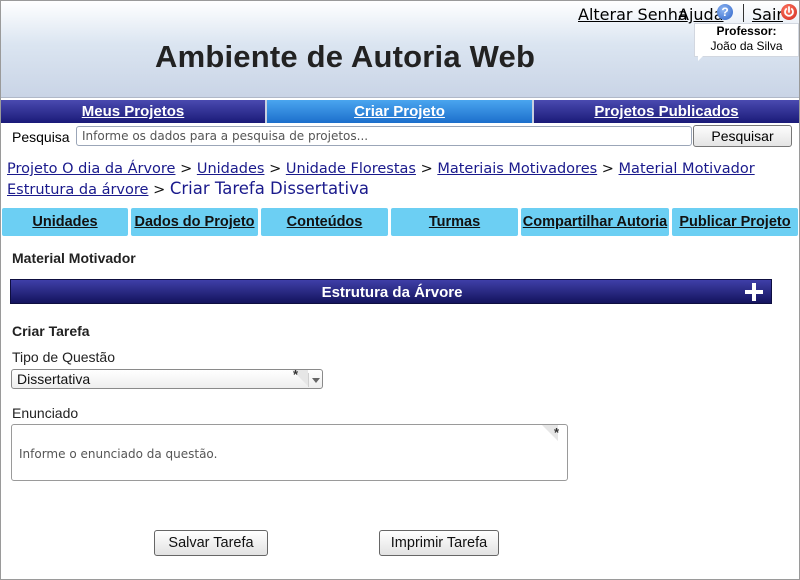 The height and width of the screenshot is (580, 800). Describe the element at coordinates (384, 136) in the screenshot. I see `search-input` at that location.